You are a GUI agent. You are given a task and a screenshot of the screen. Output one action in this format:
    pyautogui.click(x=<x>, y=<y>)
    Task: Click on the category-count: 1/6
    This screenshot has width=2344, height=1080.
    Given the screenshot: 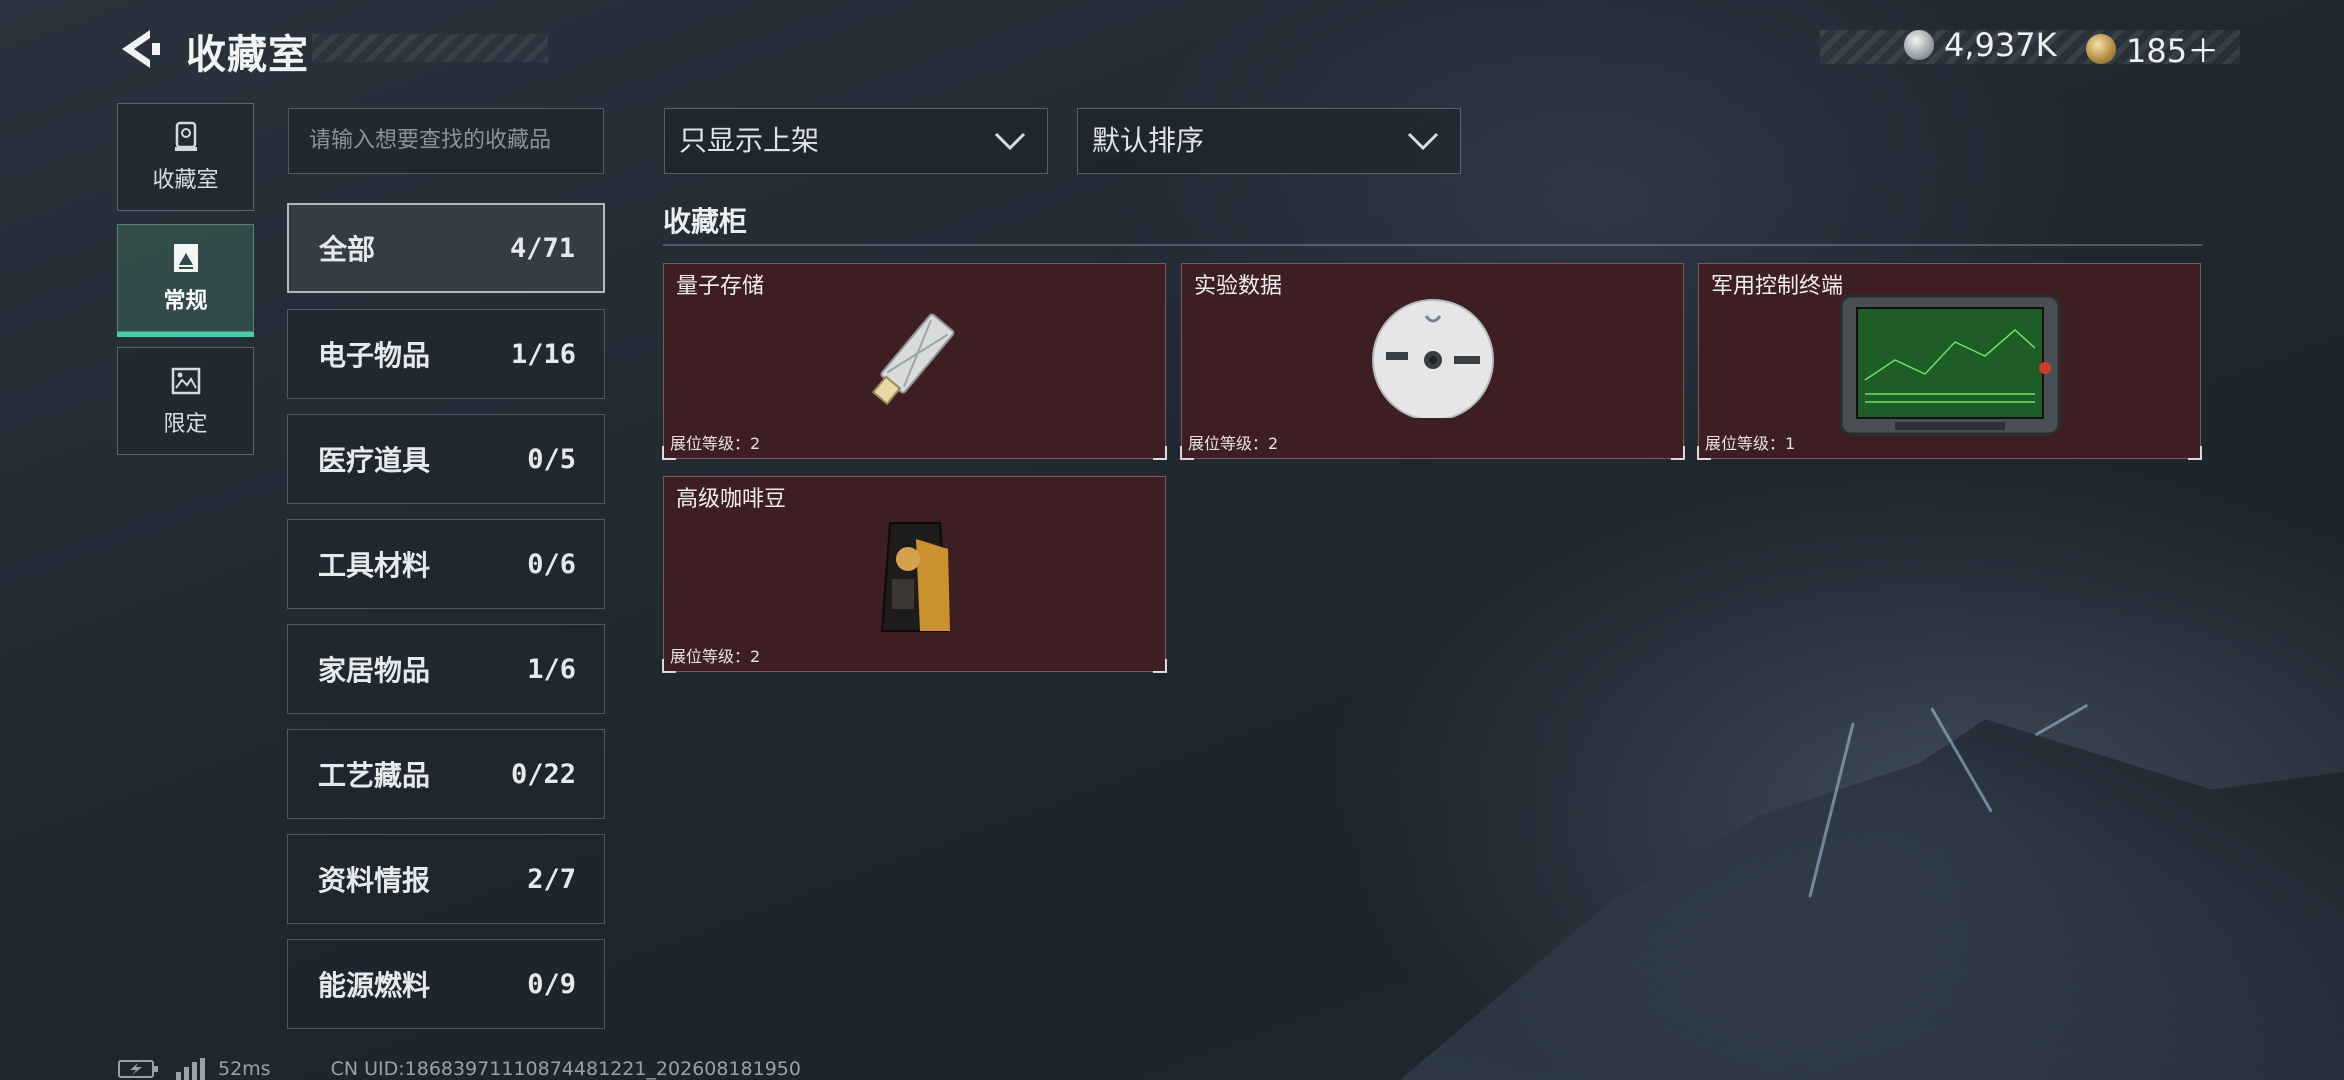 What is the action you would take?
    pyautogui.click(x=551, y=669)
    